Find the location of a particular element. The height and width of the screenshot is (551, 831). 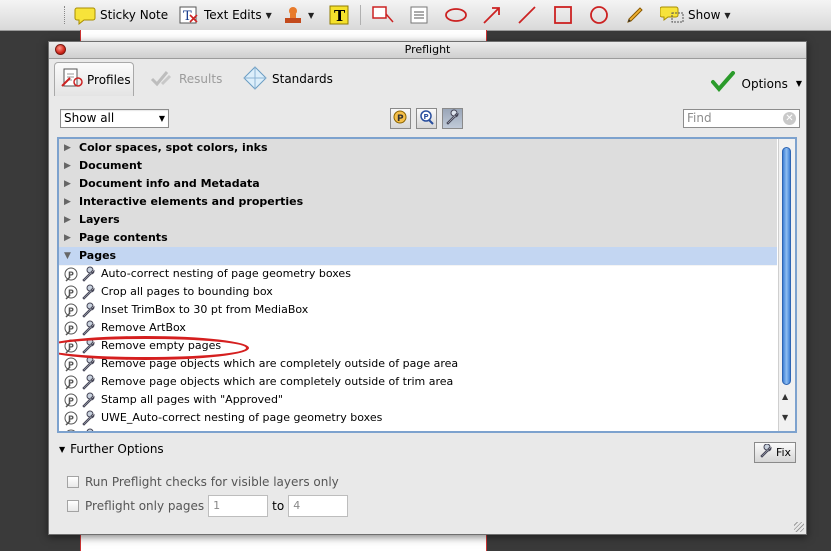

line-icon is located at coordinates (527, 15).